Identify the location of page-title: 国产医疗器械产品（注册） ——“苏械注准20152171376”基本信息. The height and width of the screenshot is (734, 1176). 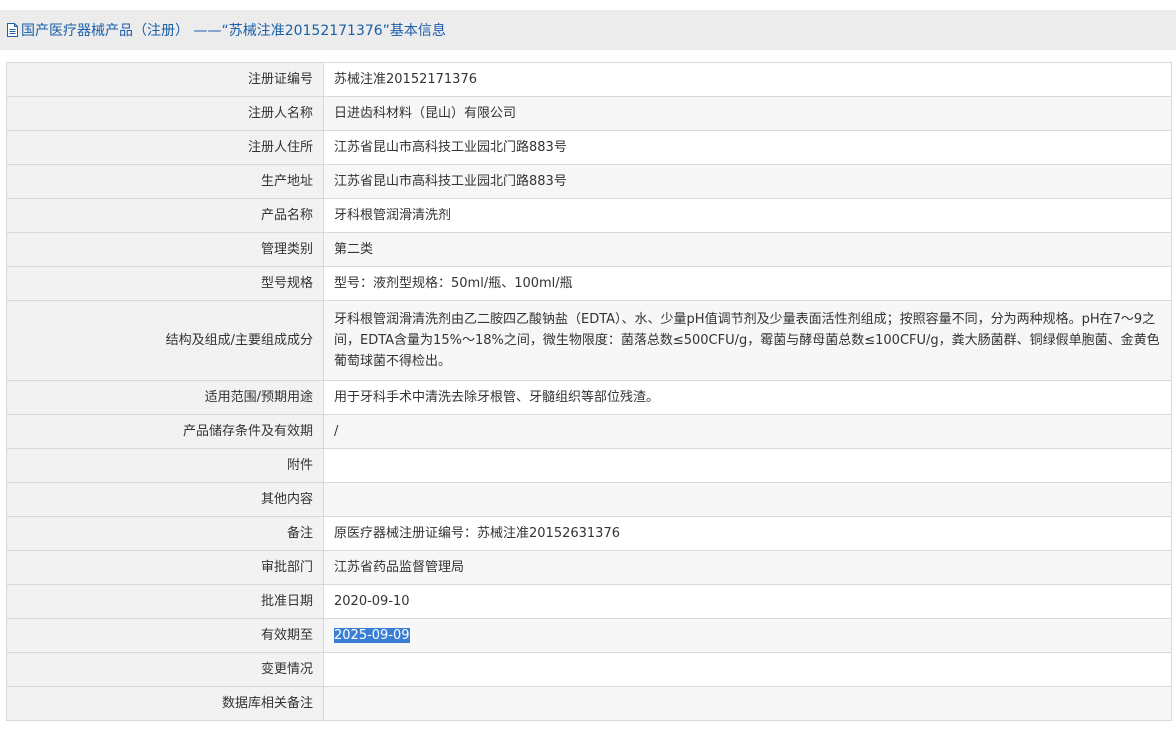
(233, 31).